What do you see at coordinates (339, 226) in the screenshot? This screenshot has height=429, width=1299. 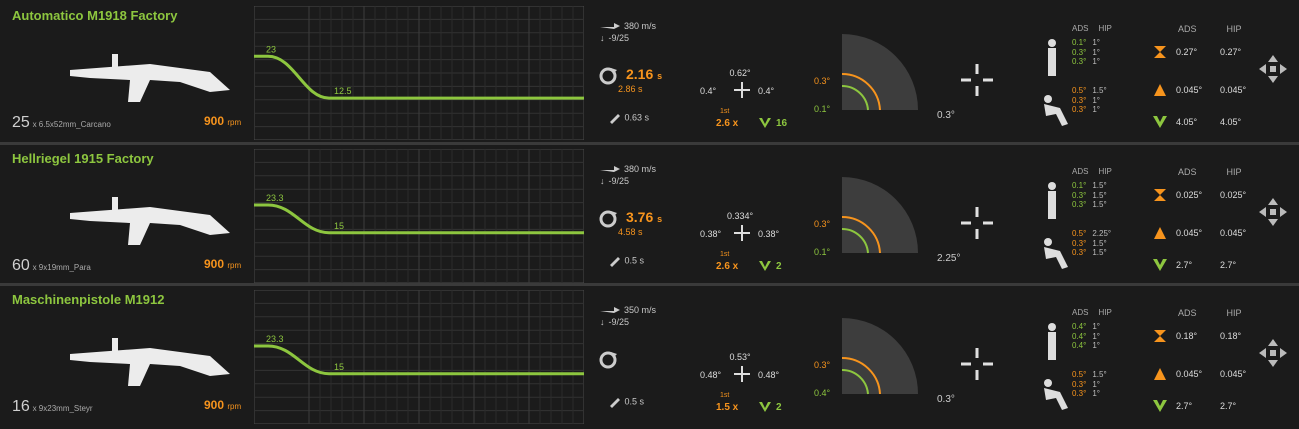 I see `damage-end-label: 15` at bounding box center [339, 226].